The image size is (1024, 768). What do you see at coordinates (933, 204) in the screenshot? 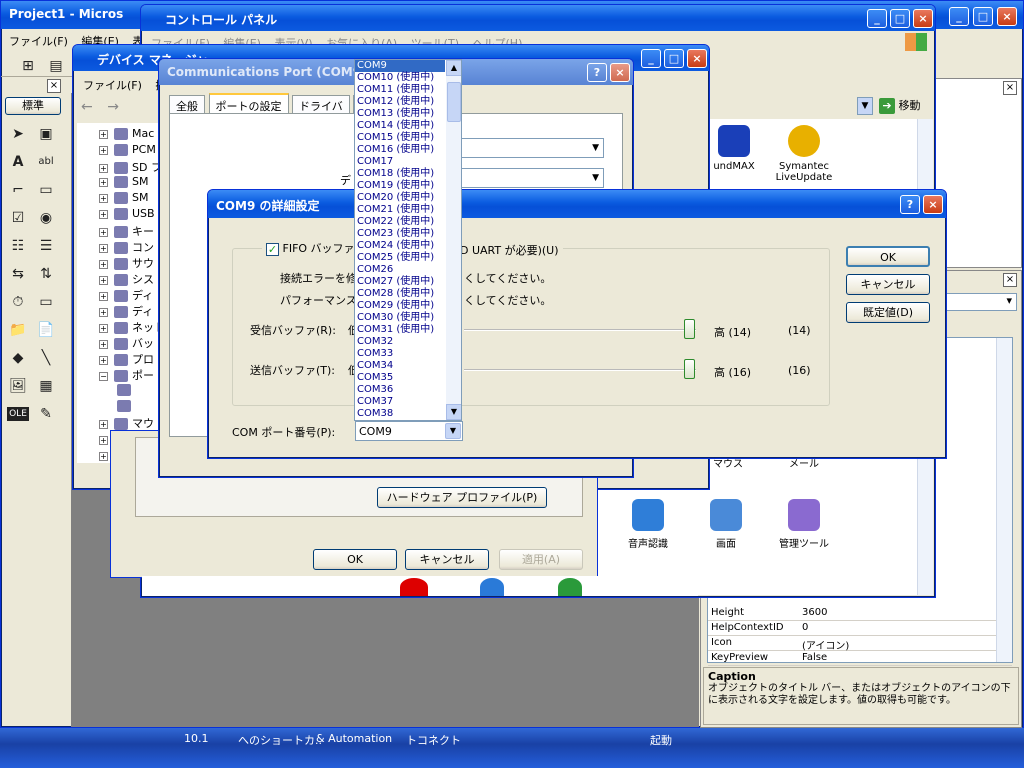
I see `adv-close-button: ×` at bounding box center [933, 204].